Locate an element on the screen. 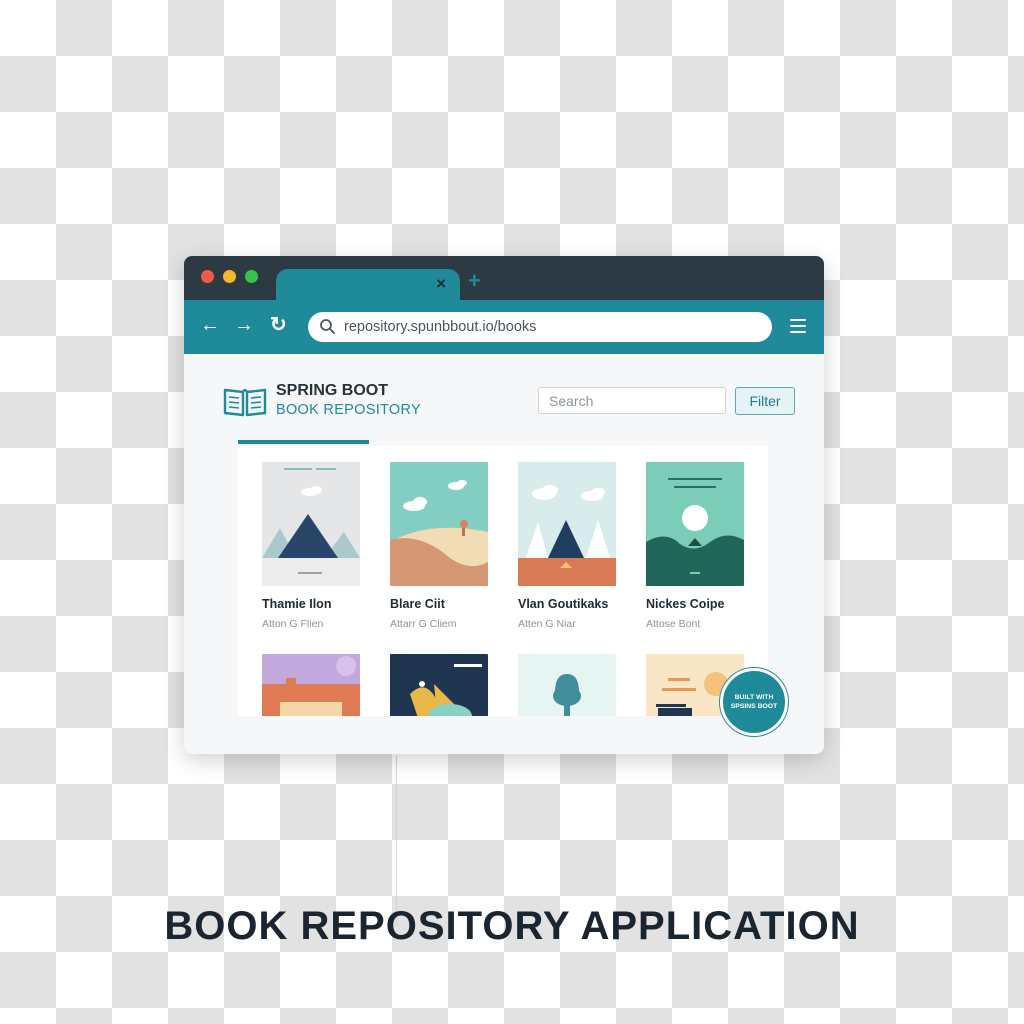 The image size is (1024, 1024). address-bar: repository.spunbbout.io/books is located at coordinates (540, 327).